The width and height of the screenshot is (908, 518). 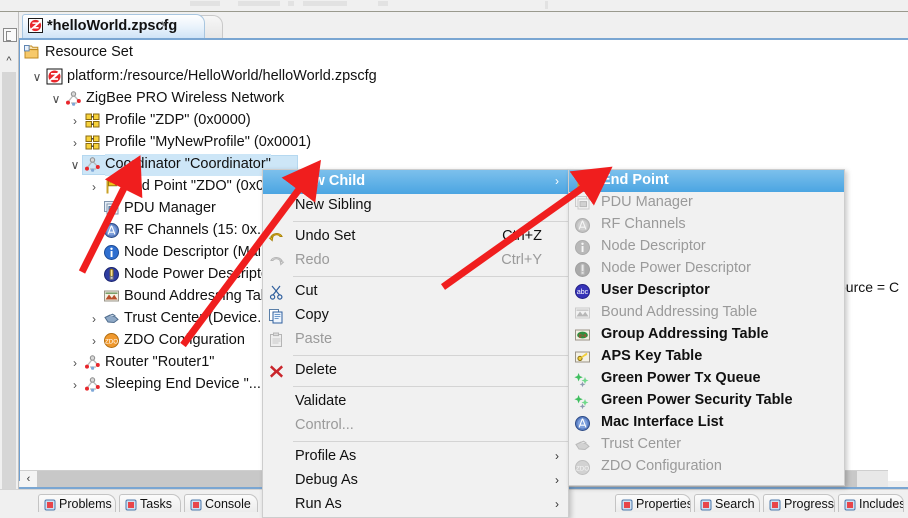 I want to click on chevron-up-icon: ^, so click(x=9, y=61).